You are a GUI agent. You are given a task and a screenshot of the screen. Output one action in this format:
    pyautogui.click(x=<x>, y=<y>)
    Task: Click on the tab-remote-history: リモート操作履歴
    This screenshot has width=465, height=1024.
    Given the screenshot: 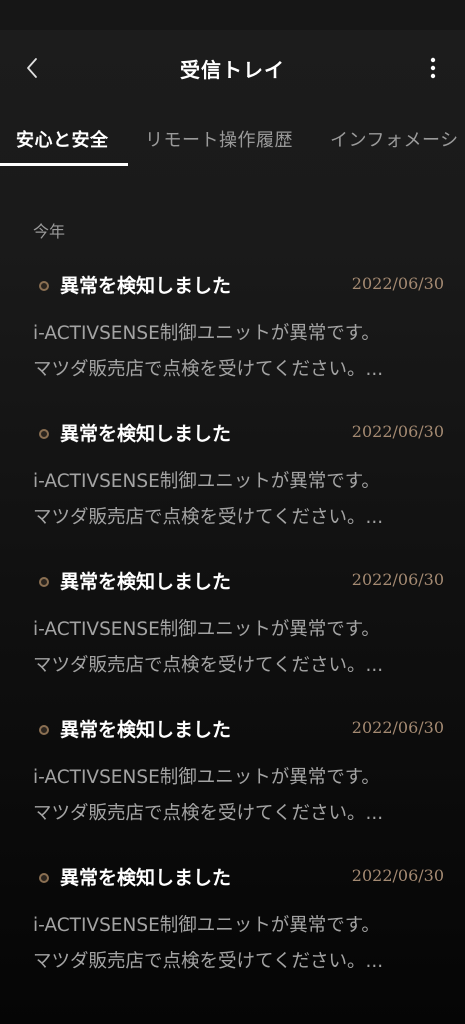 What is the action you would take?
    pyautogui.click(x=219, y=139)
    